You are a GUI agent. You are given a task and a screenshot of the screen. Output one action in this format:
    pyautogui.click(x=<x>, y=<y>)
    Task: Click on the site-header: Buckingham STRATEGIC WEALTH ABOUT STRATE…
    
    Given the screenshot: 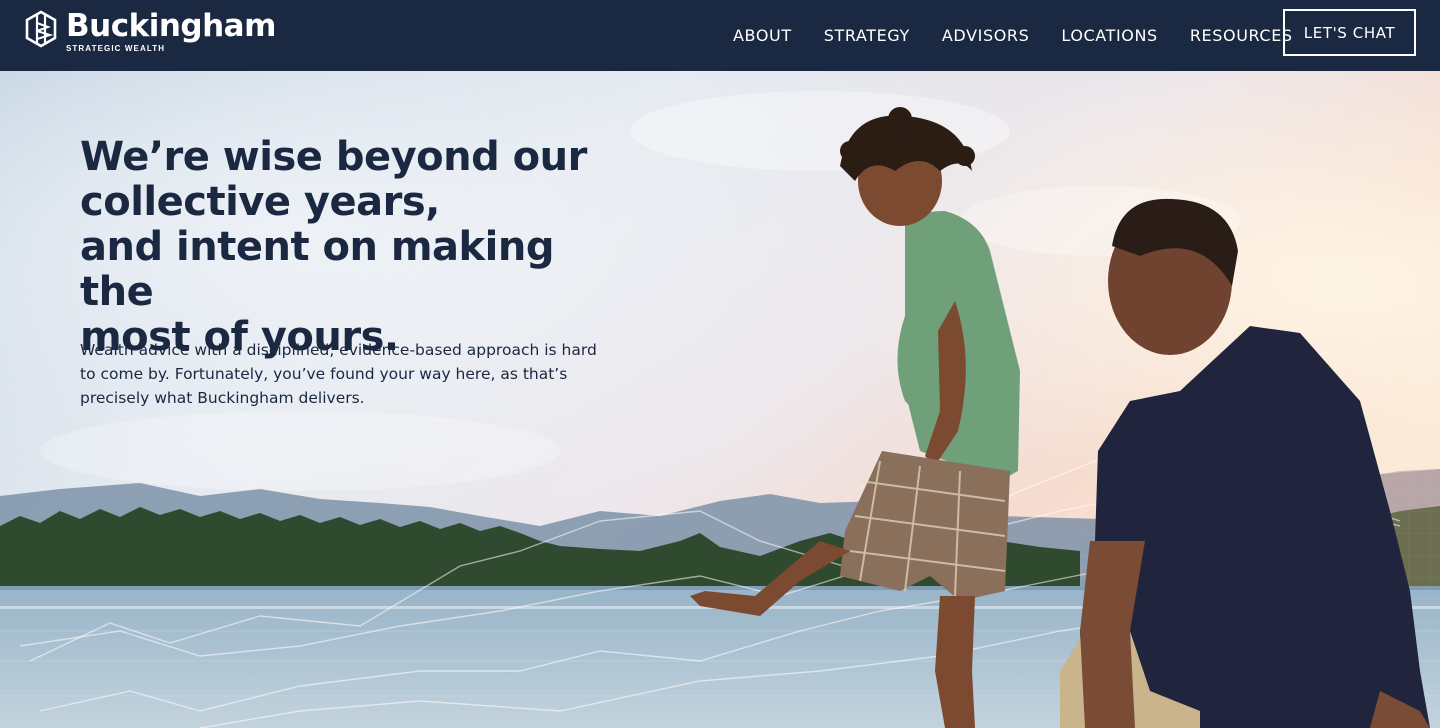 What is the action you would take?
    pyautogui.click(x=720, y=35)
    